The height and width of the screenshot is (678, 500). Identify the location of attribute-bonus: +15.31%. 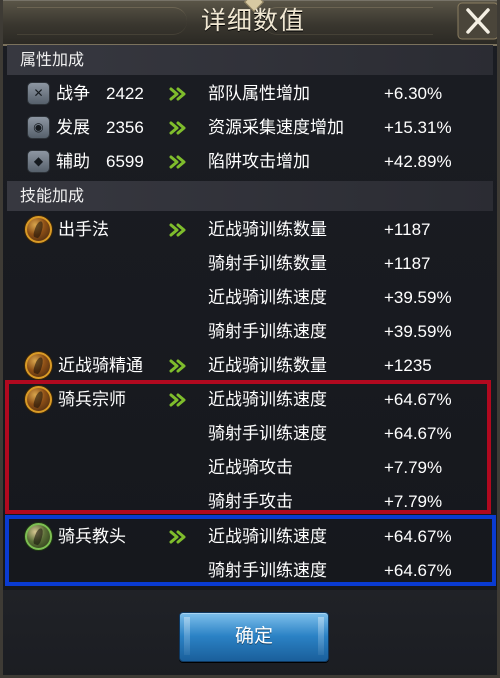
(418, 127).